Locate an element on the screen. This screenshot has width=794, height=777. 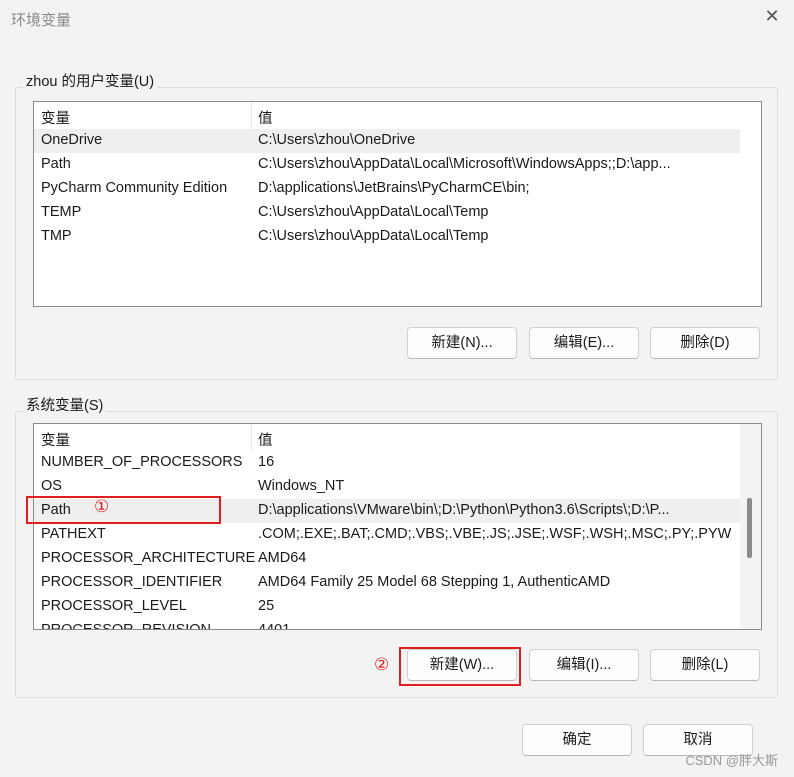
variable-name: PyCharm Community Edition is located at coordinates (134, 188).